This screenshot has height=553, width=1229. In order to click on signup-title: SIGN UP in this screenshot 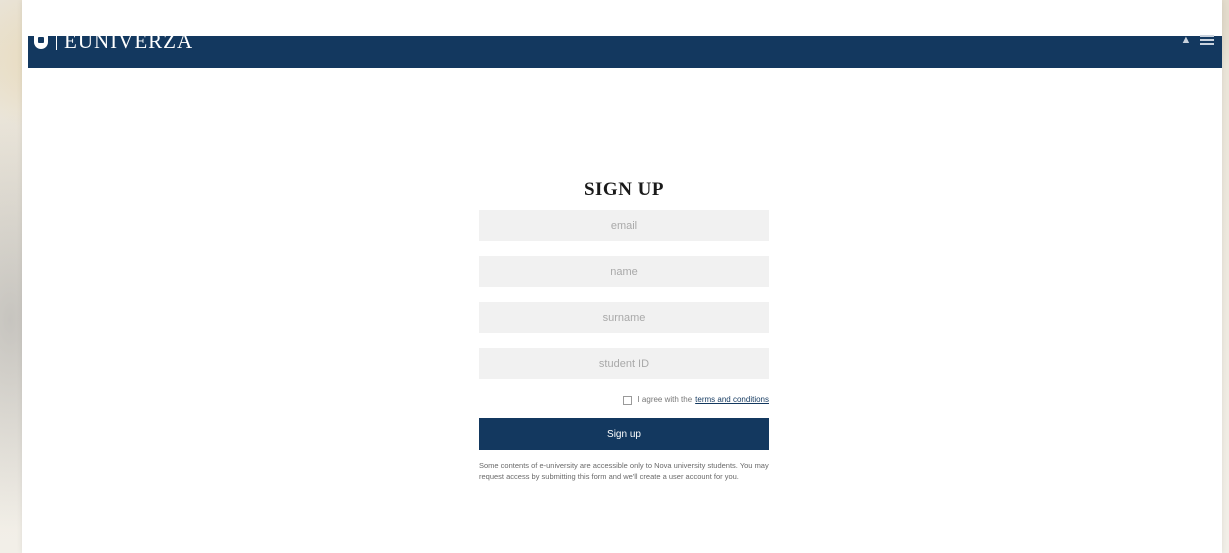, I will do `click(624, 189)`.